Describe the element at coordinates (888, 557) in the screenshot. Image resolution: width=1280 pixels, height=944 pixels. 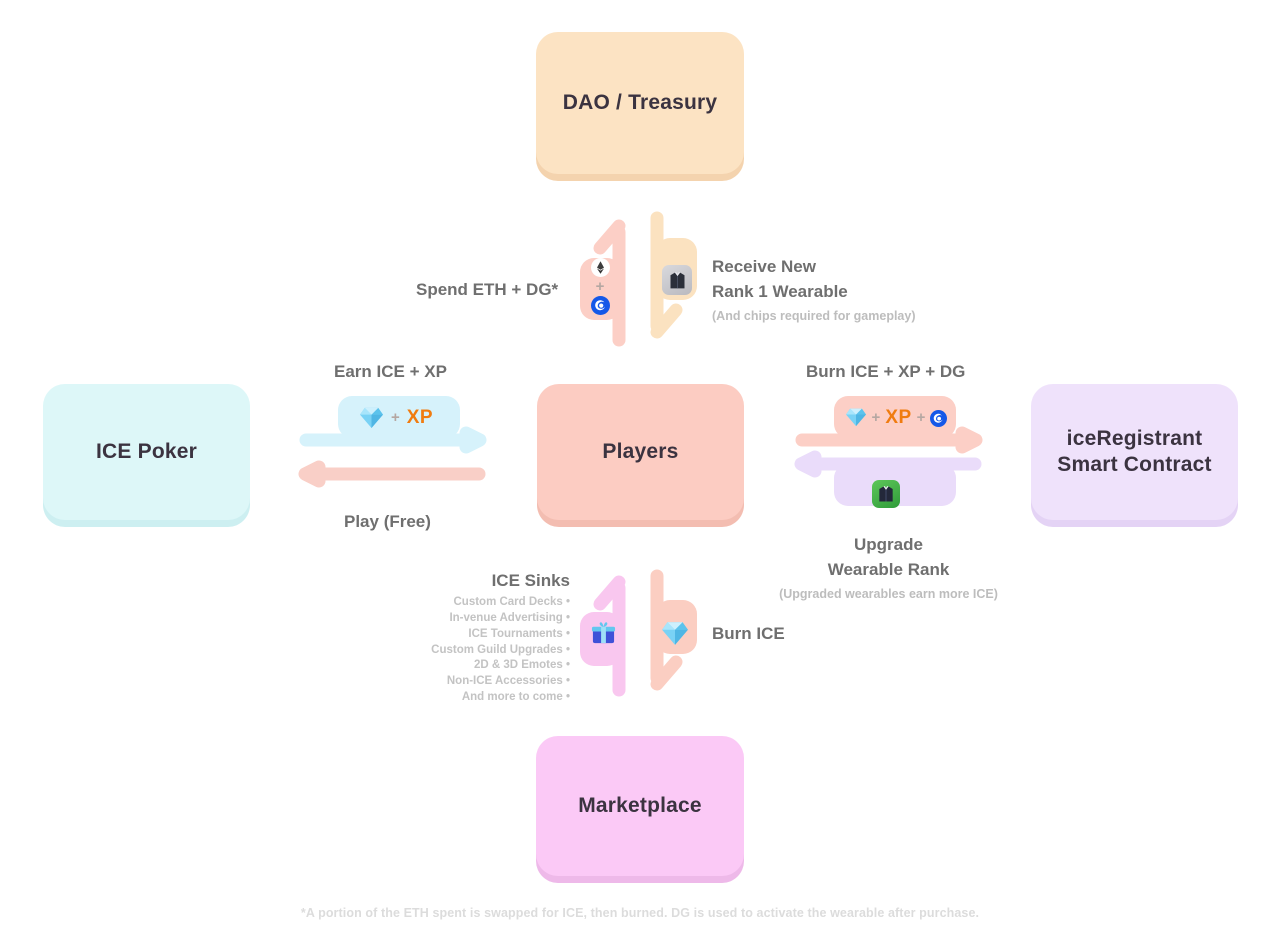
I see `label-upgrade-wearable-rank: Upgrade Wearable Rank` at that location.